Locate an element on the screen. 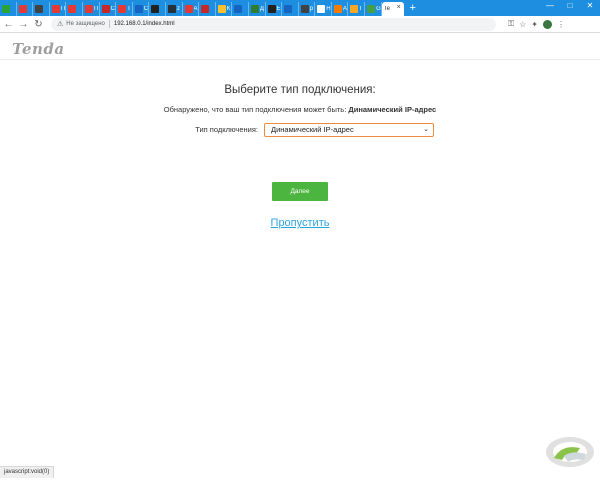 This screenshot has width=600, height=480. key-icon: ⚿ is located at coordinates (511, 24).